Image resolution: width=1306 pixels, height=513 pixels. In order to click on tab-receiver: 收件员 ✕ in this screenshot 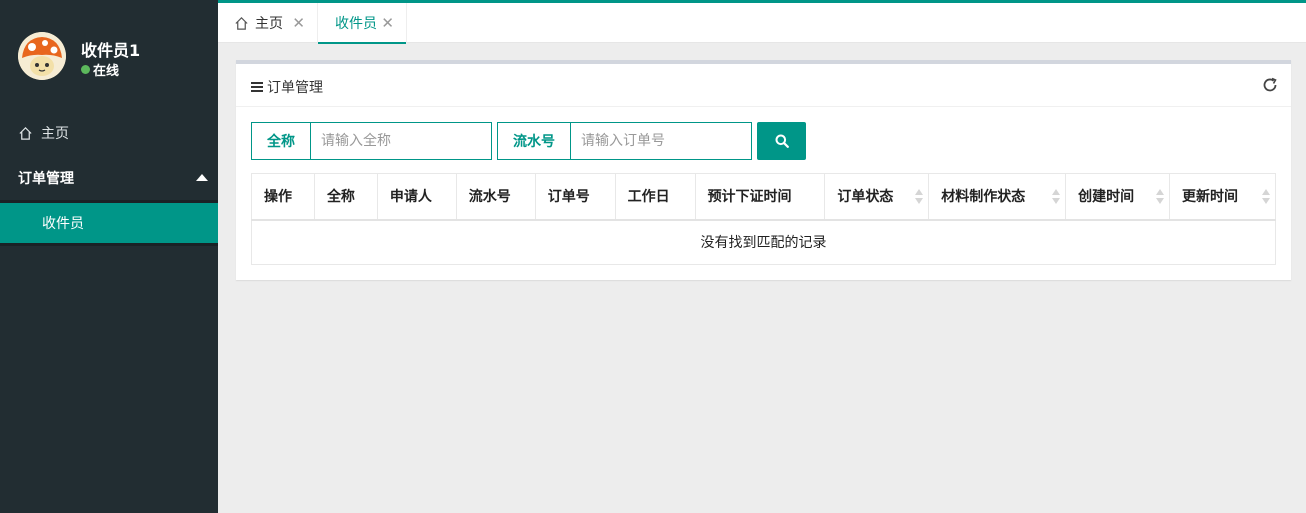, I will do `click(362, 23)`.